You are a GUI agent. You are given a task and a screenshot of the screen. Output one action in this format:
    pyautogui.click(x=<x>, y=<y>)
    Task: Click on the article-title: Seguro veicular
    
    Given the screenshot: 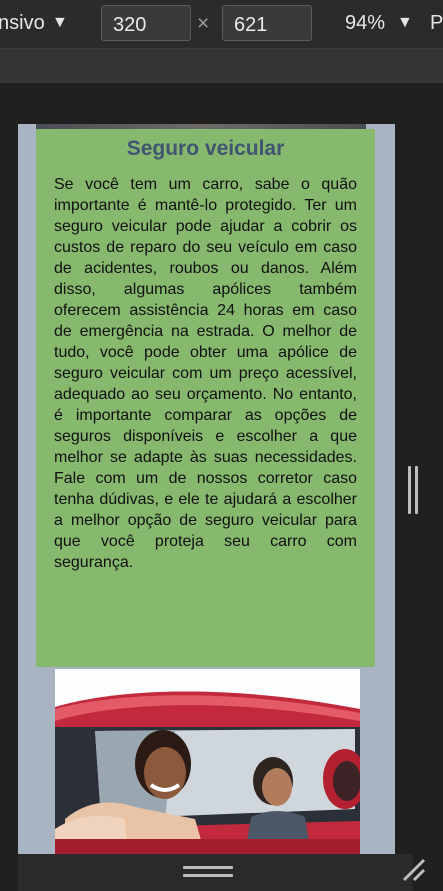 What is the action you would take?
    pyautogui.click(x=205, y=148)
    